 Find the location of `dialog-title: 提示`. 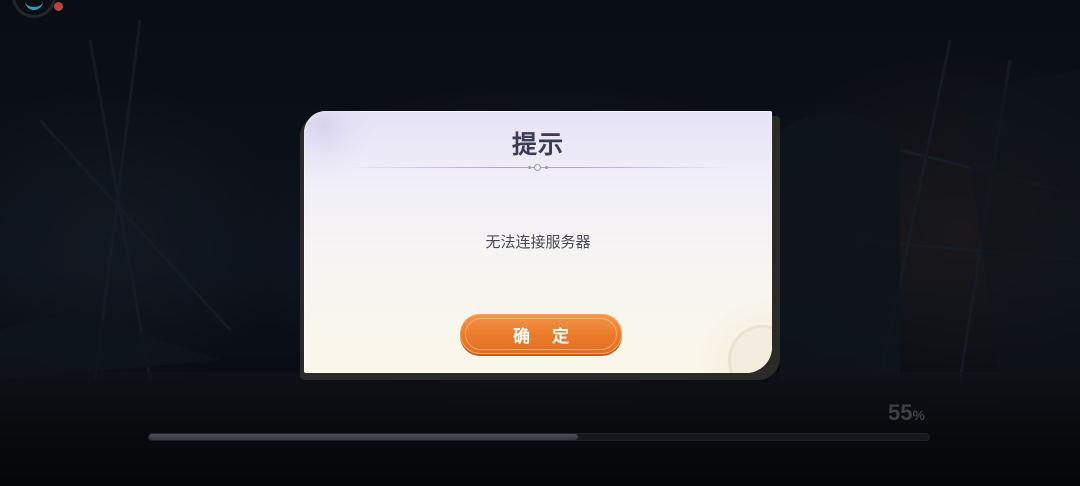

dialog-title: 提示 is located at coordinates (537, 144).